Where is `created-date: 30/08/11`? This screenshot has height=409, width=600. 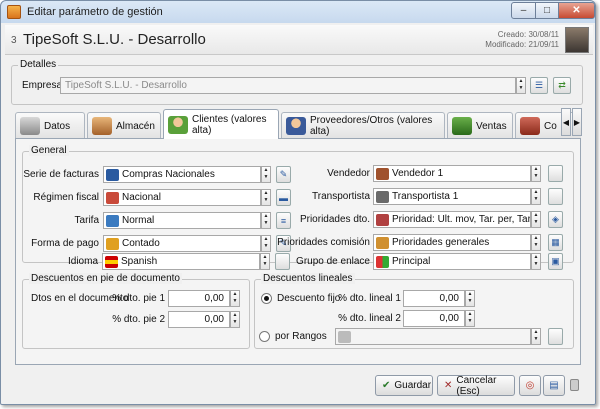 created-date: 30/08/11 is located at coordinates (543, 34).